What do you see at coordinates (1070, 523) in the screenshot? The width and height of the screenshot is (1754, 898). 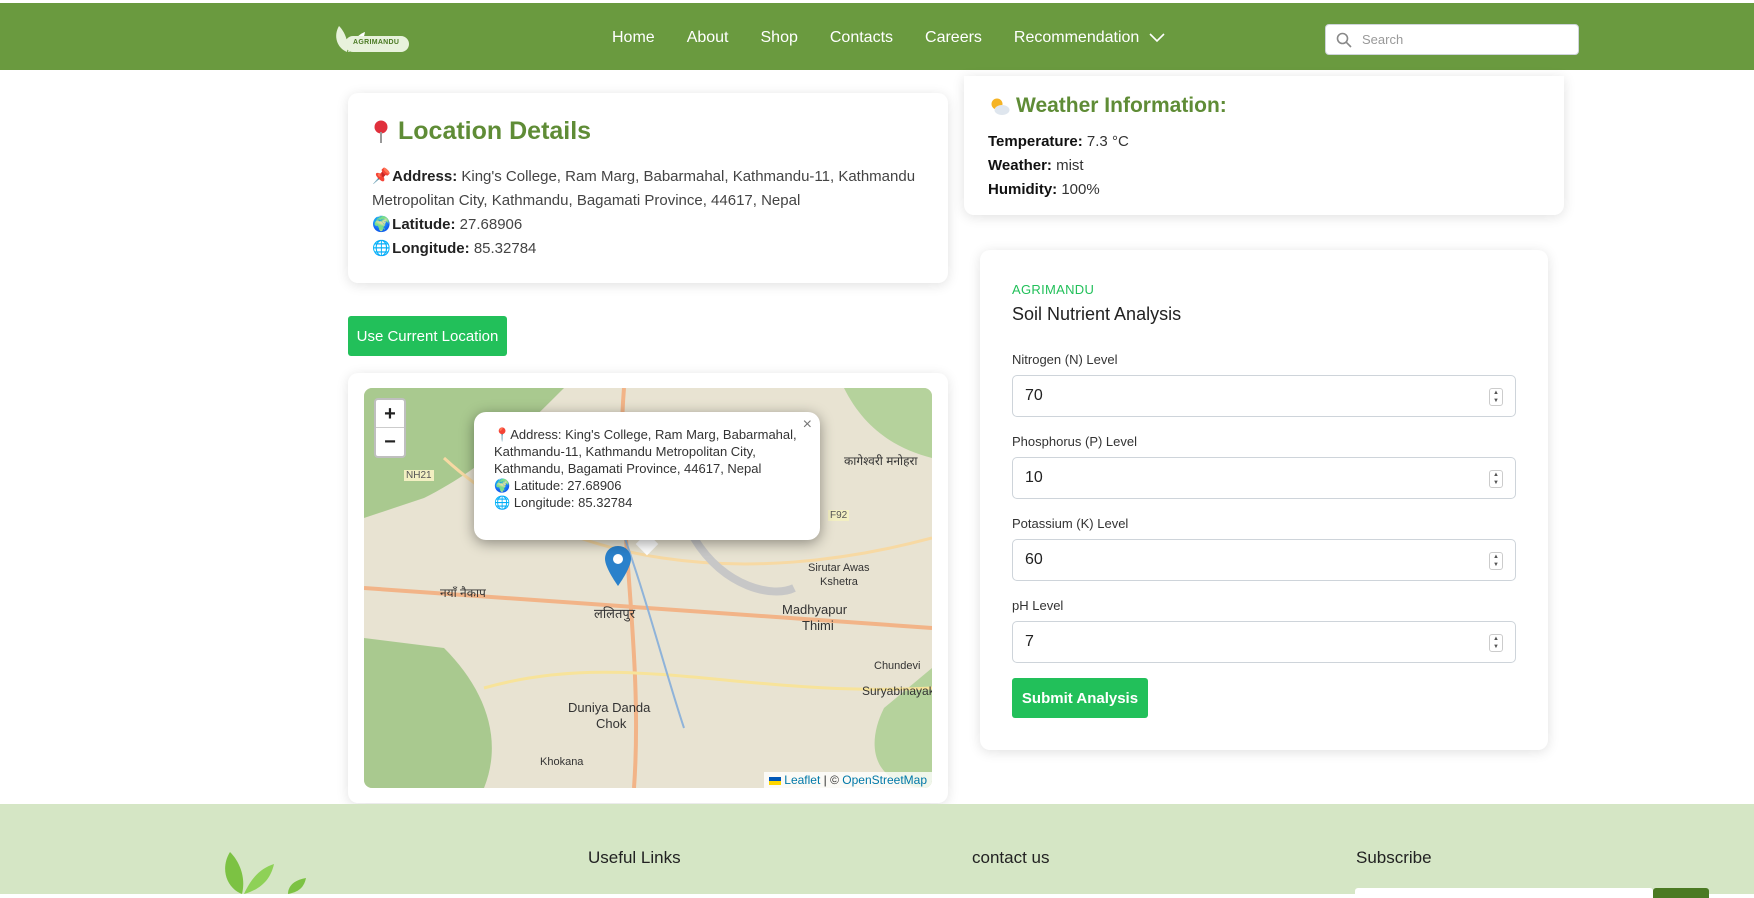 I see `potassium-label: Potassium (K) Level` at bounding box center [1070, 523].